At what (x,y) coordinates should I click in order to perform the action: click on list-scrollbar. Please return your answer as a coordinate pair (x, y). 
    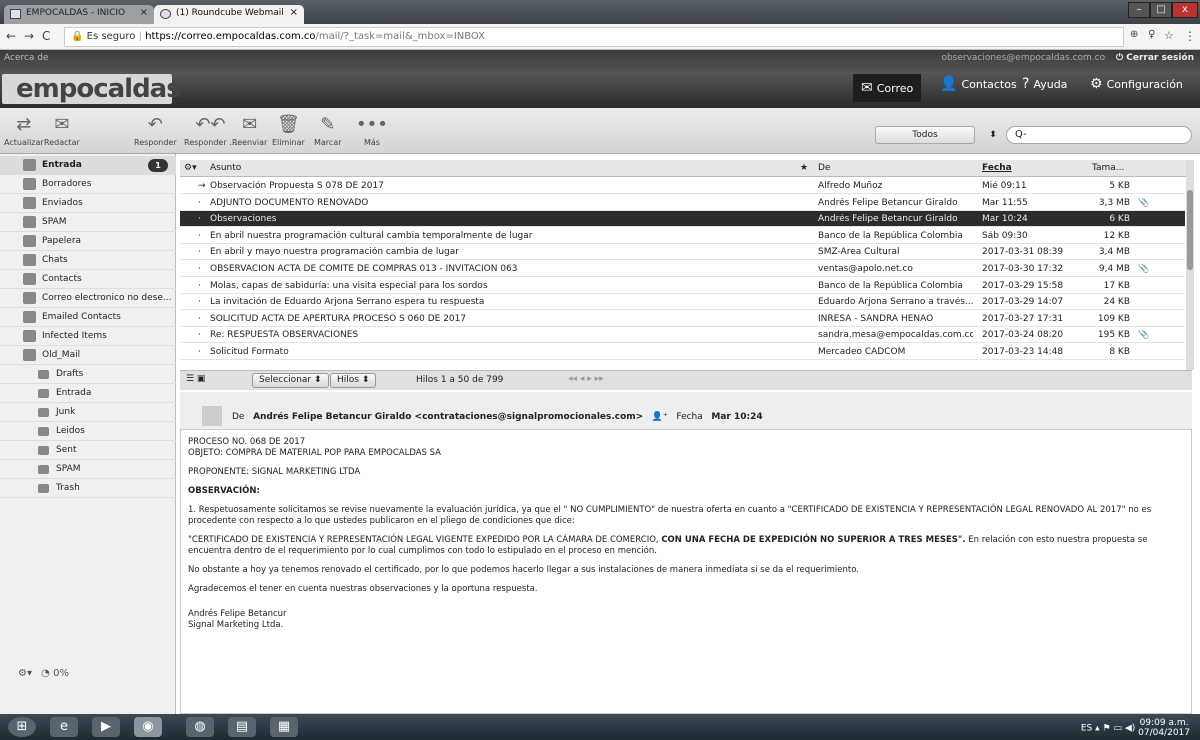
    Looking at the image, I should click on (1190, 265).